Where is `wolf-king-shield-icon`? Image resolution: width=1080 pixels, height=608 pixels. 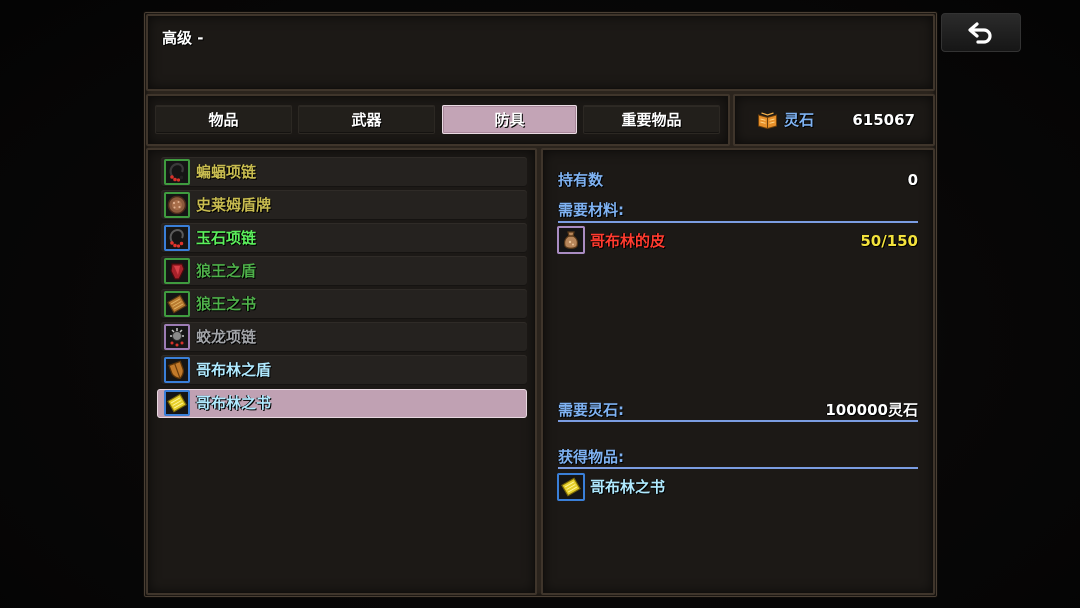 wolf-king-shield-icon is located at coordinates (177, 271).